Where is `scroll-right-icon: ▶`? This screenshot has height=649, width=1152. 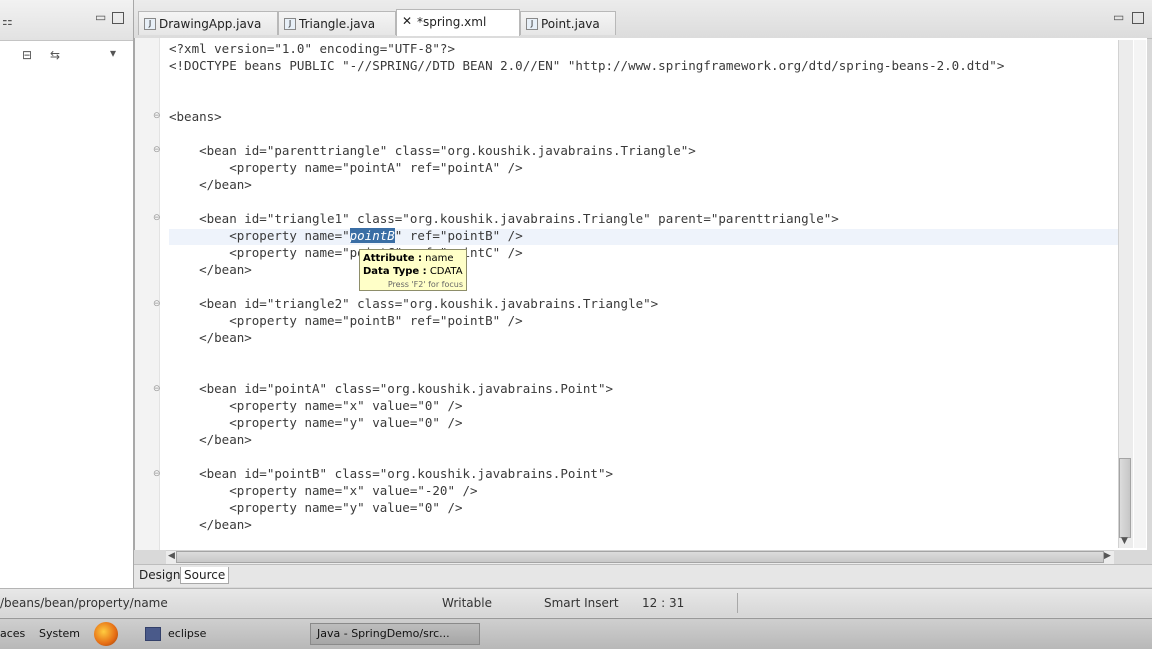
scroll-right-icon: ▶ is located at coordinates (1107, 556).